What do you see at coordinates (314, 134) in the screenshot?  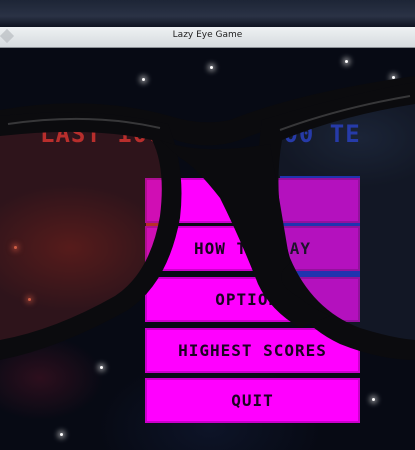 I see `right-eye-score: 100 TE` at bounding box center [314, 134].